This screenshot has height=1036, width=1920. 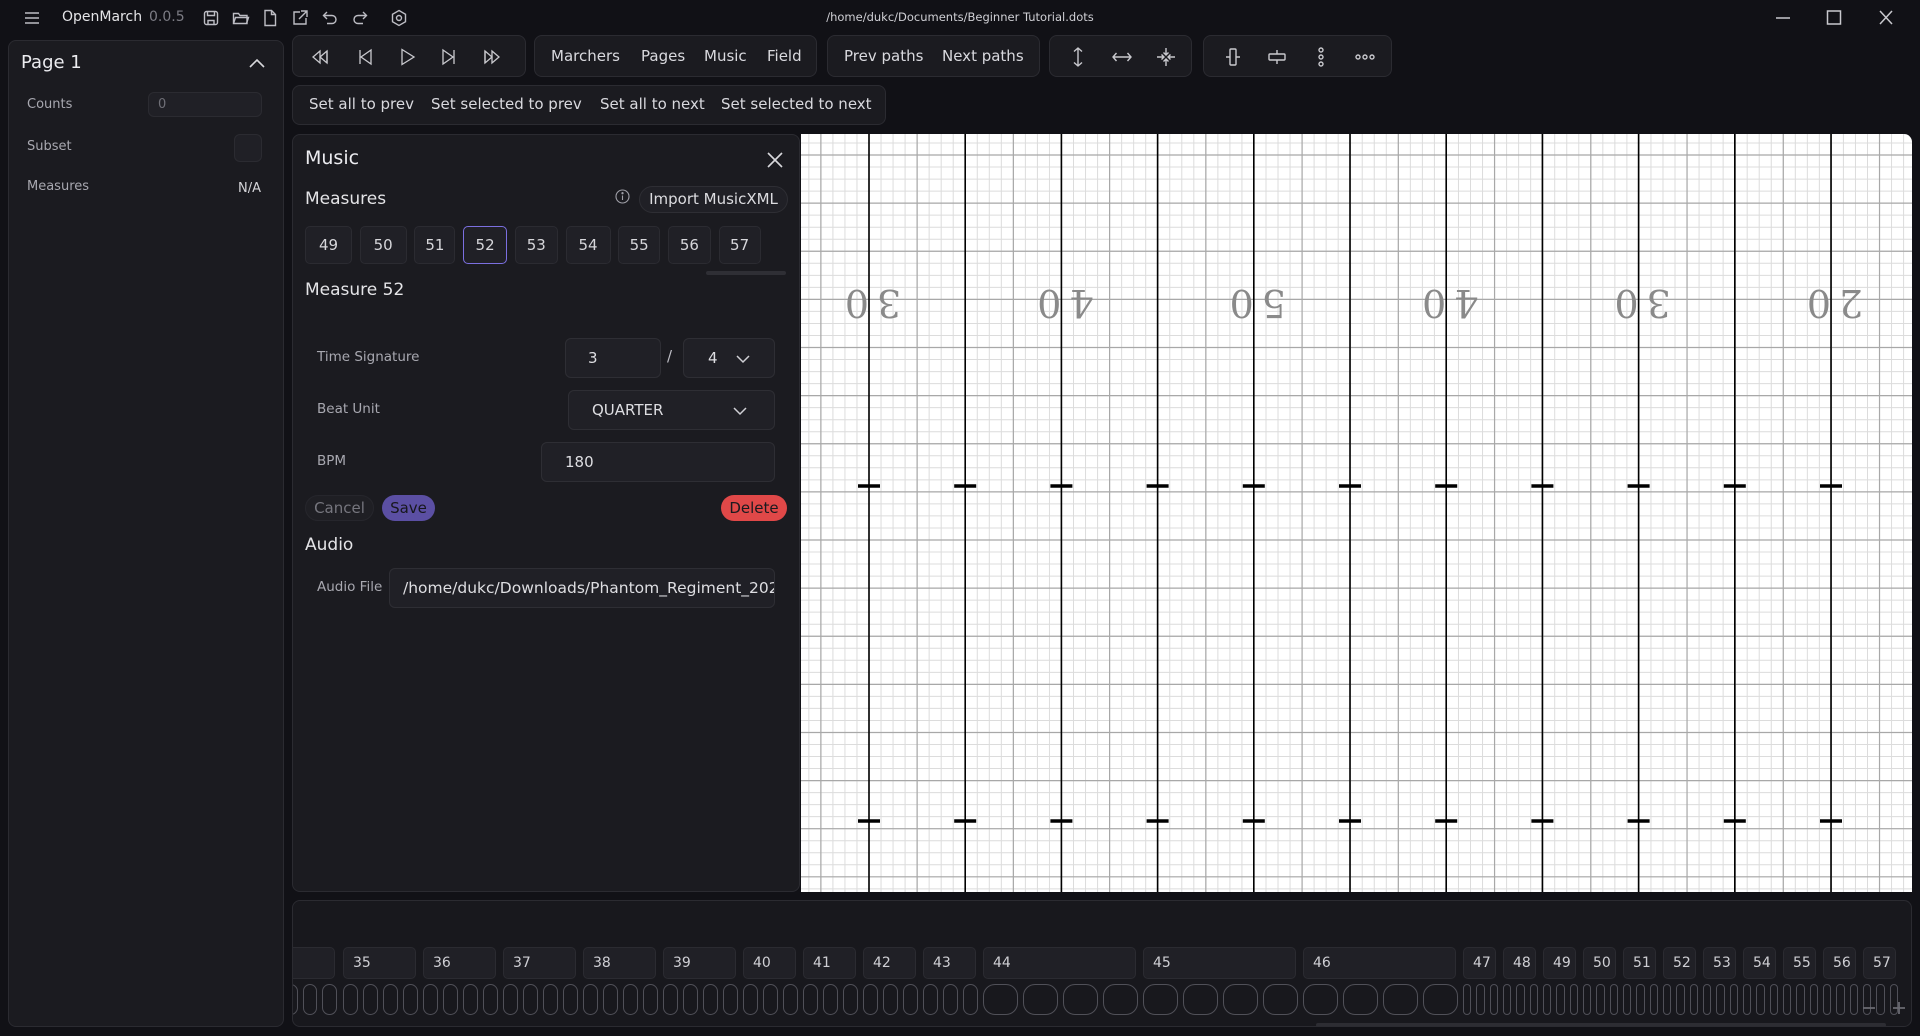 I want to click on flip-horizontal-icon, so click(x=1122, y=57).